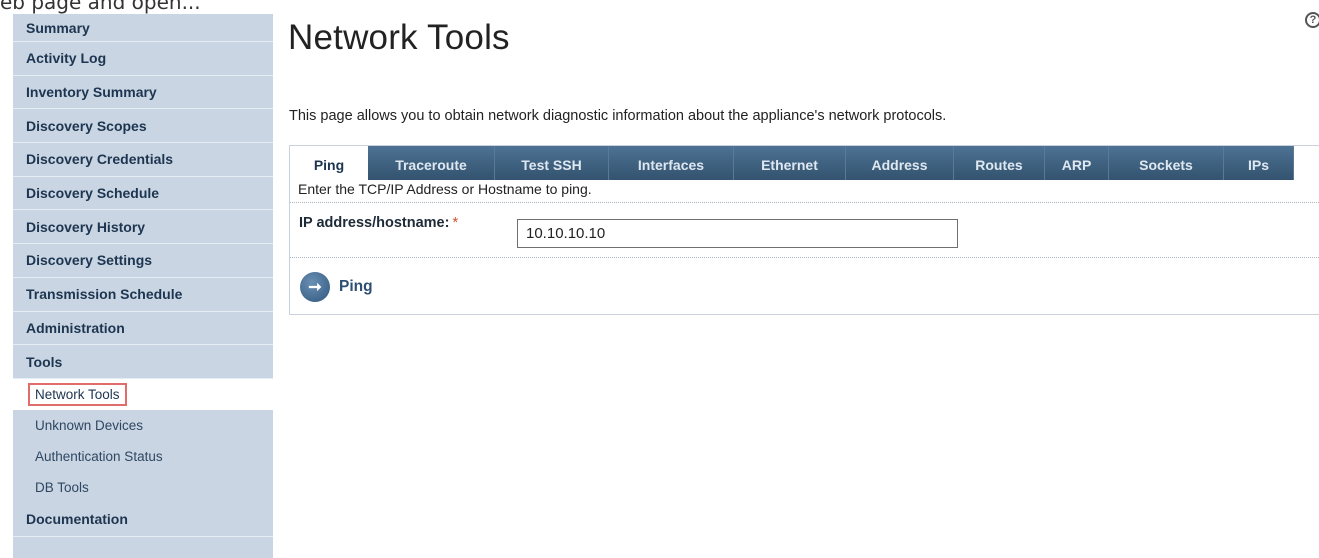  I want to click on sidebar-item-label: Transmission Schedule, so click(104, 294).